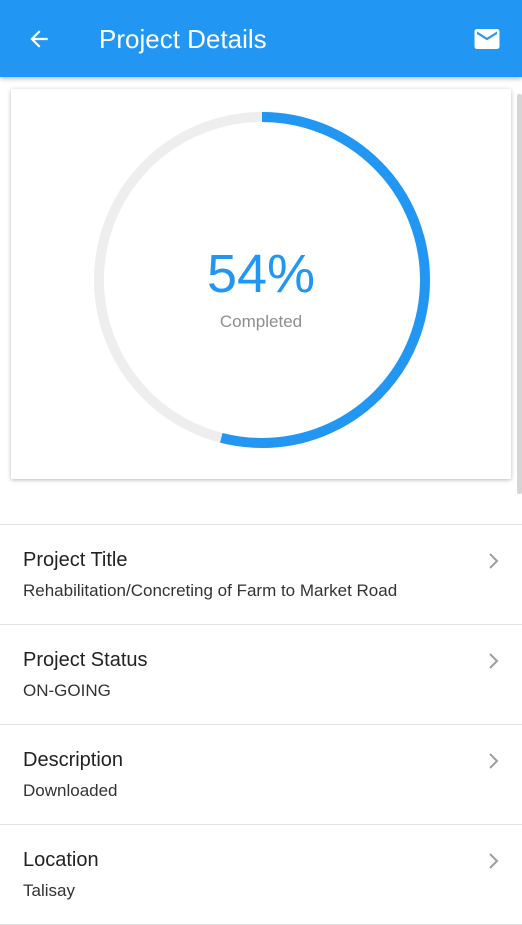  What do you see at coordinates (85, 660) in the screenshot?
I see `detail-label: Project Status` at bounding box center [85, 660].